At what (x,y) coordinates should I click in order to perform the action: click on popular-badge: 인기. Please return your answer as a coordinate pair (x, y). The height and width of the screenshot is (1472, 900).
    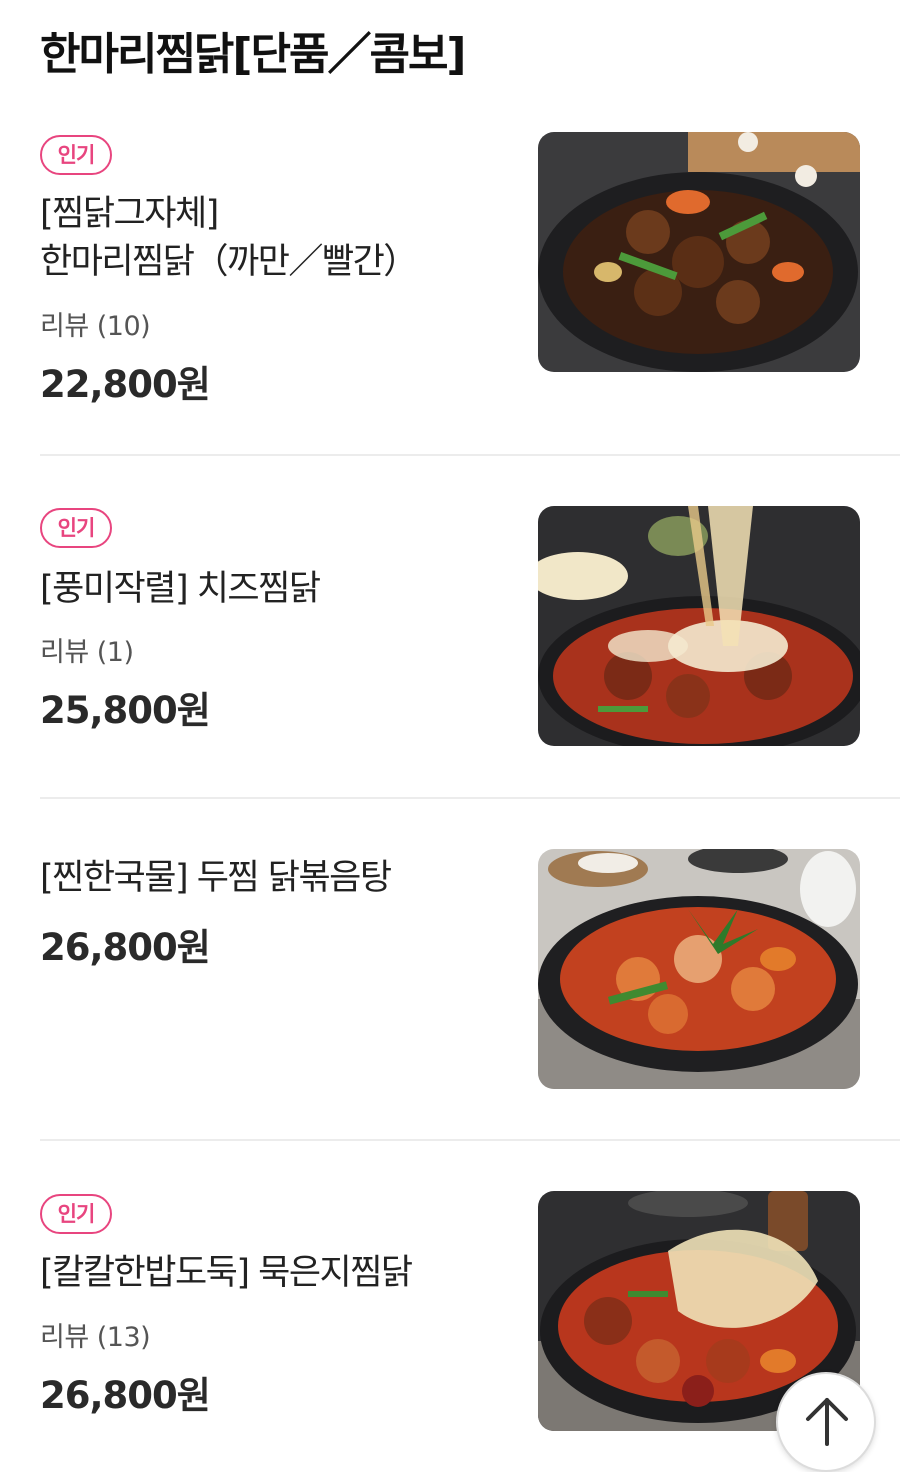
    Looking at the image, I should click on (76, 1214).